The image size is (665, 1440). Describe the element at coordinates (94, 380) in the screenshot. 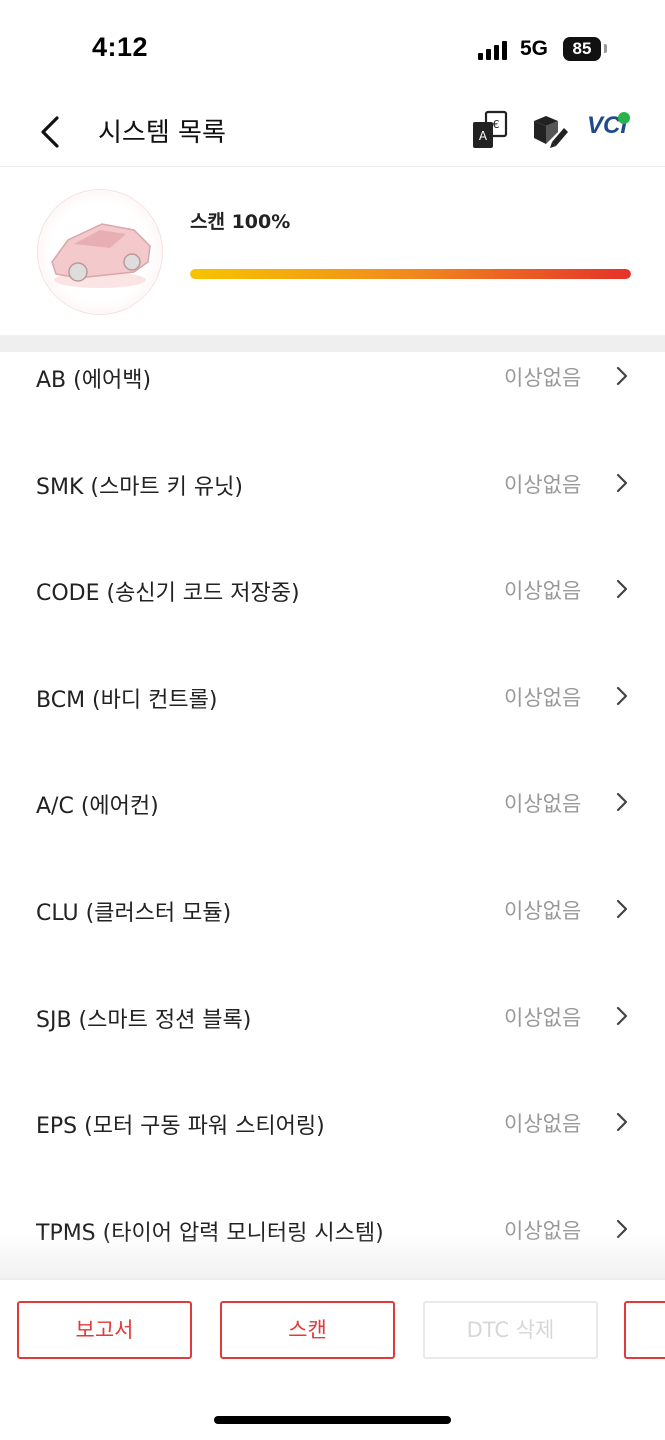

I see `system-name: AB (에어백)` at that location.